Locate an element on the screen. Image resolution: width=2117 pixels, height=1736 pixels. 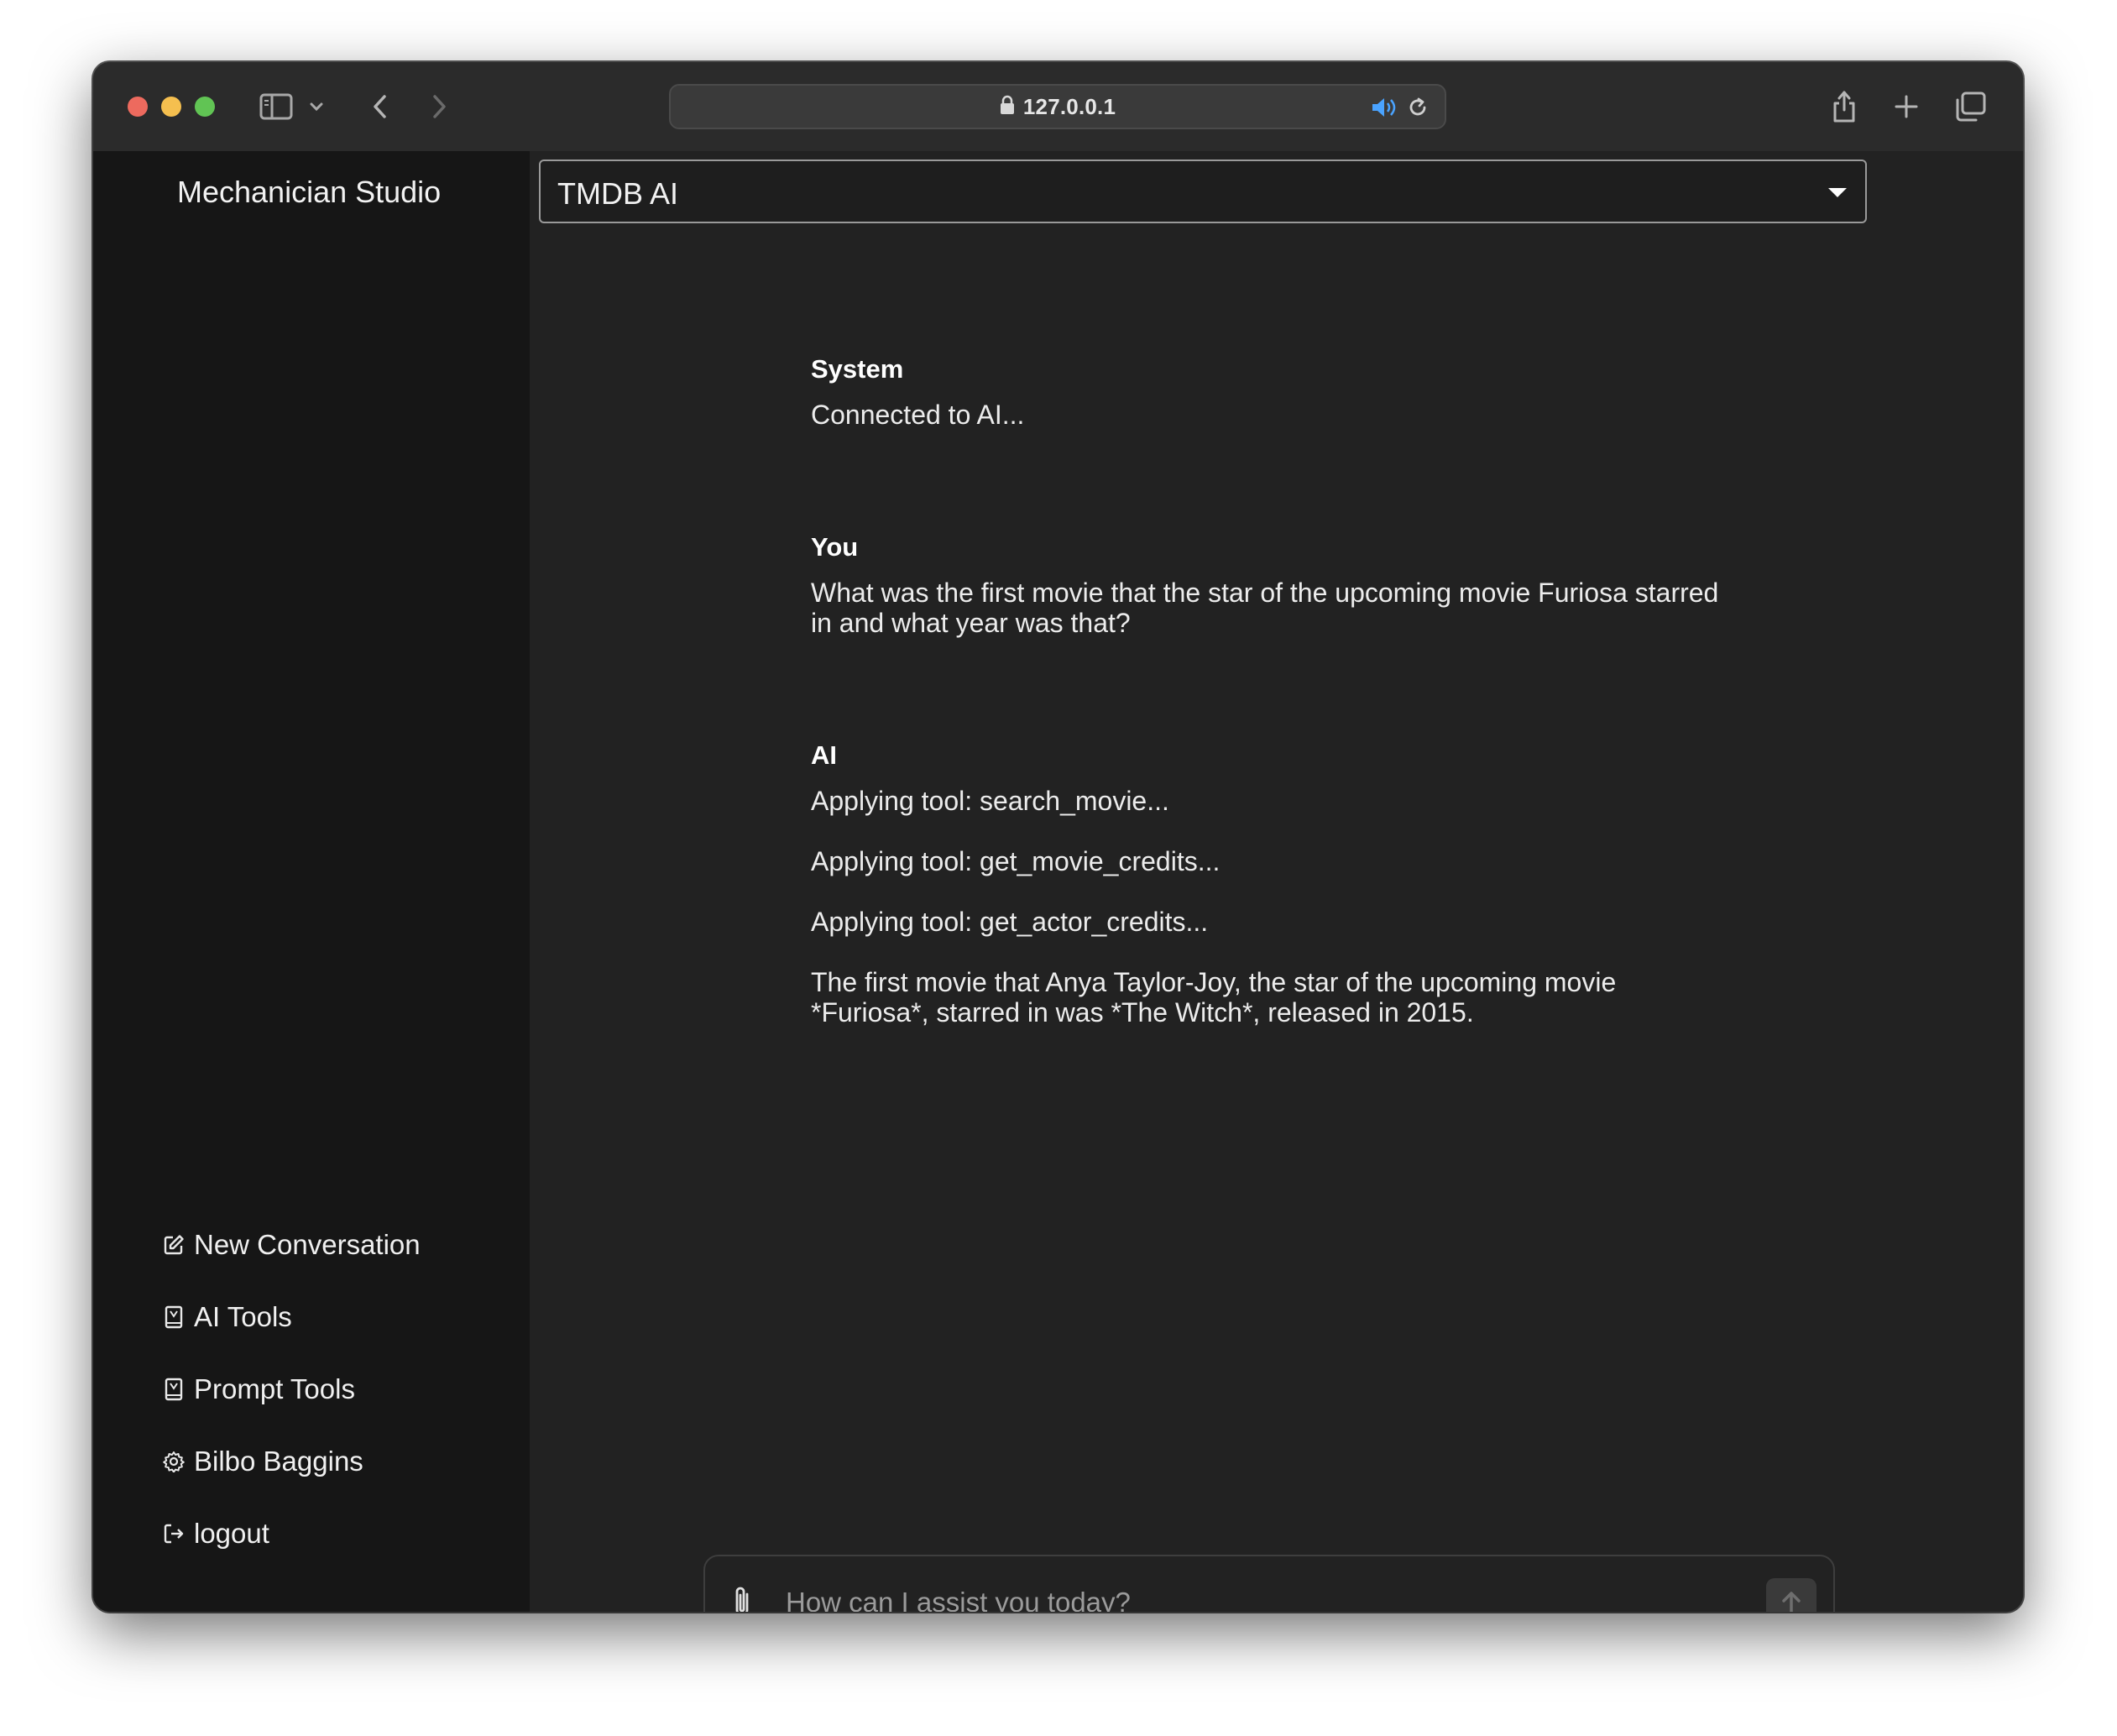
sidebar-item-user-settings: Bilbo Baggins is located at coordinates (262, 1461).